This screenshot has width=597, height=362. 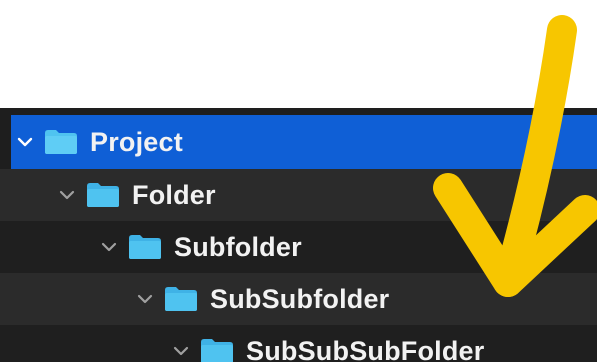 What do you see at coordinates (304, 142) in the screenshot?
I see `tree-row-project: Project` at bounding box center [304, 142].